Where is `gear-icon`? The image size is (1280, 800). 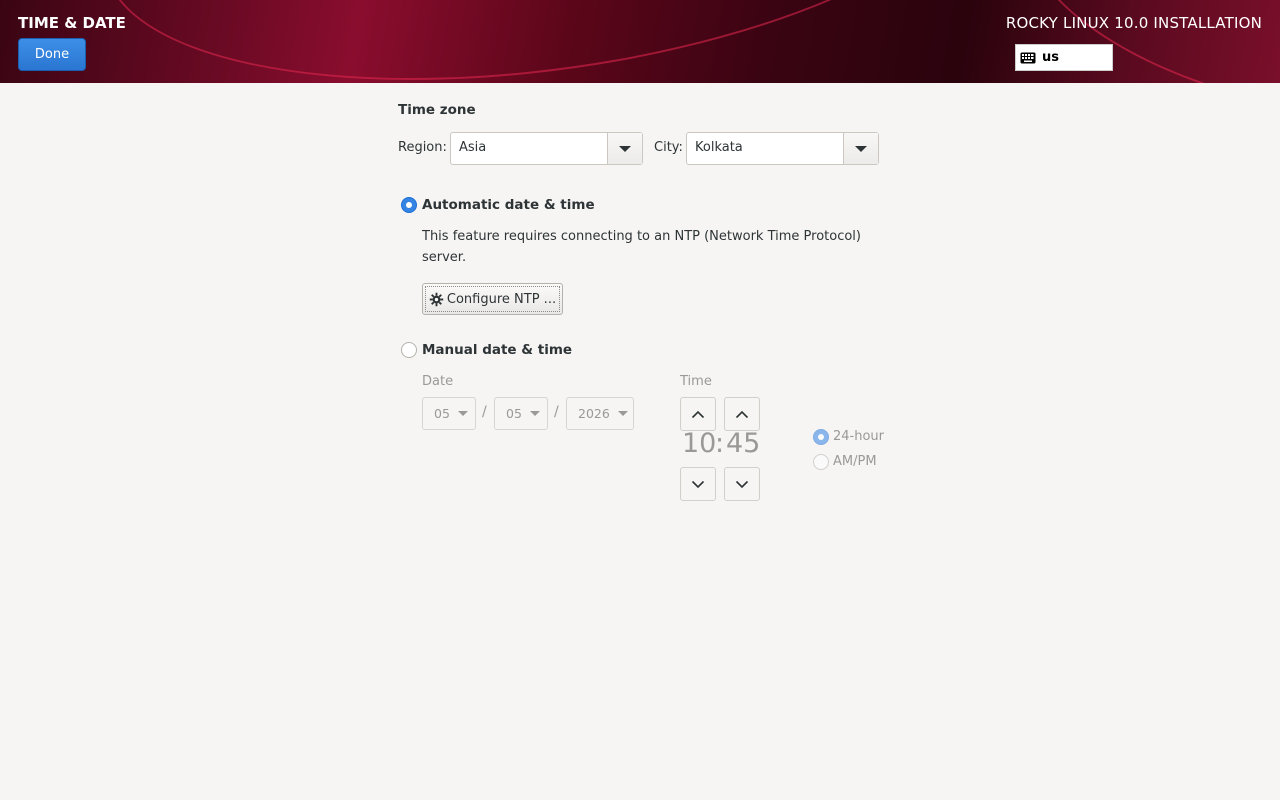
gear-icon is located at coordinates (436, 299).